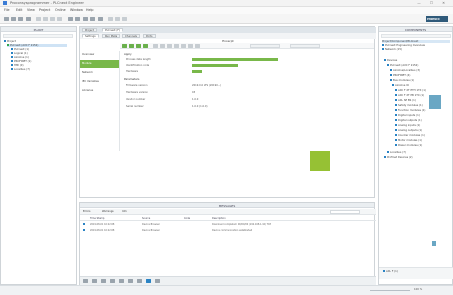 This screenshot has width=453, height=295. Describe the element at coordinates (45, 19) in the screenshot. I see `copy-icon` at that location.